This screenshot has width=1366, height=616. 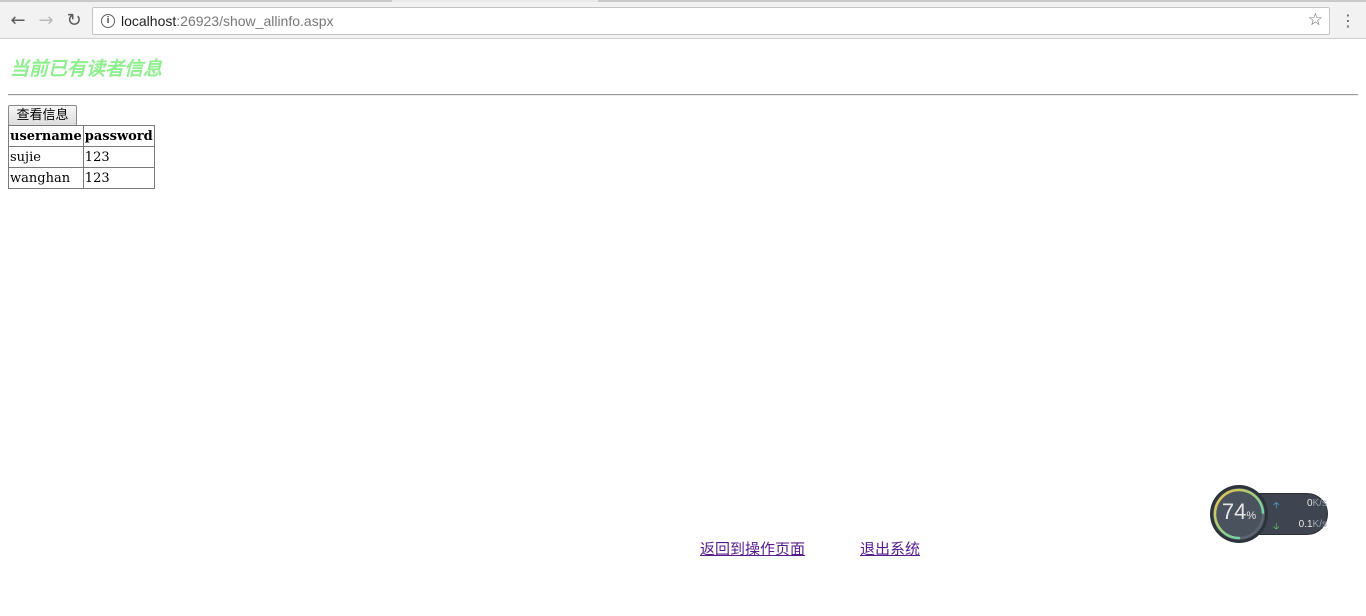 What do you see at coordinates (683, 95) in the screenshot?
I see `horizontal-rule` at bounding box center [683, 95].